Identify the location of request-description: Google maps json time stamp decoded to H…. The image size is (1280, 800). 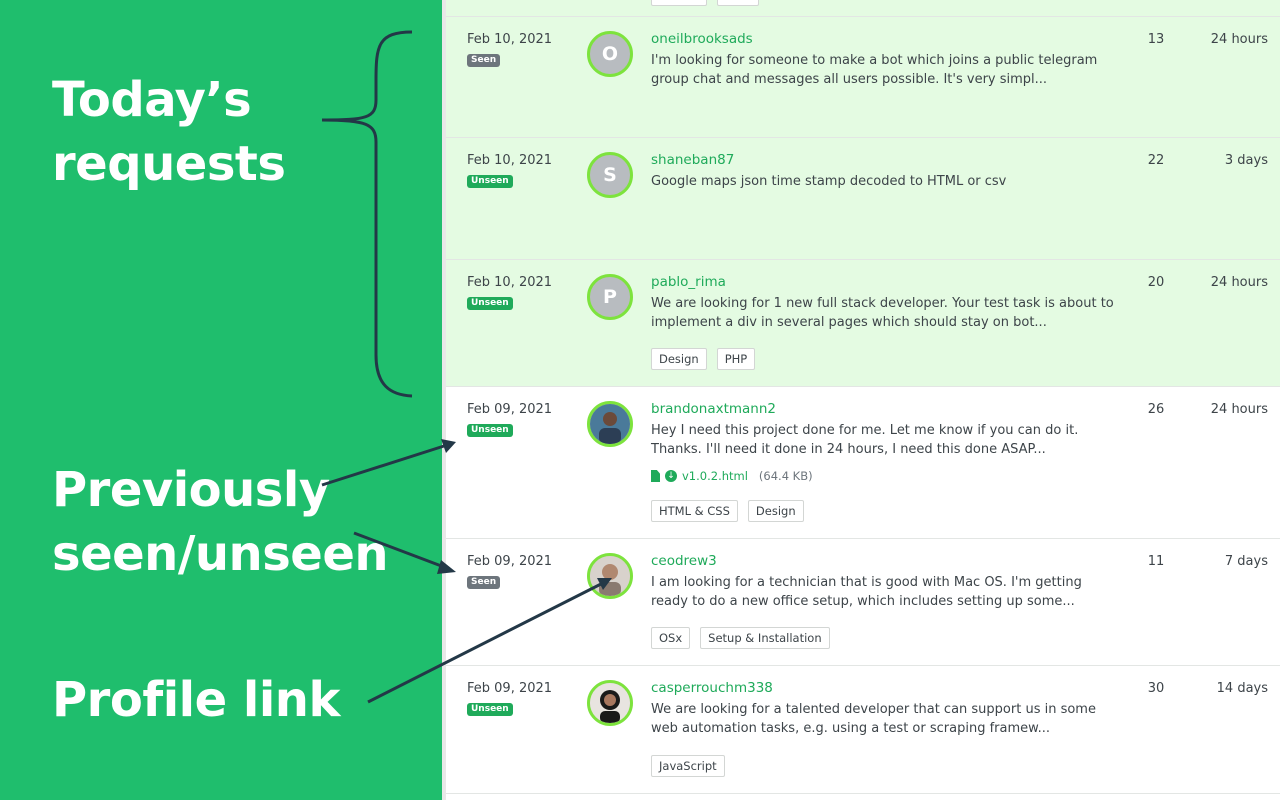
(829, 181).